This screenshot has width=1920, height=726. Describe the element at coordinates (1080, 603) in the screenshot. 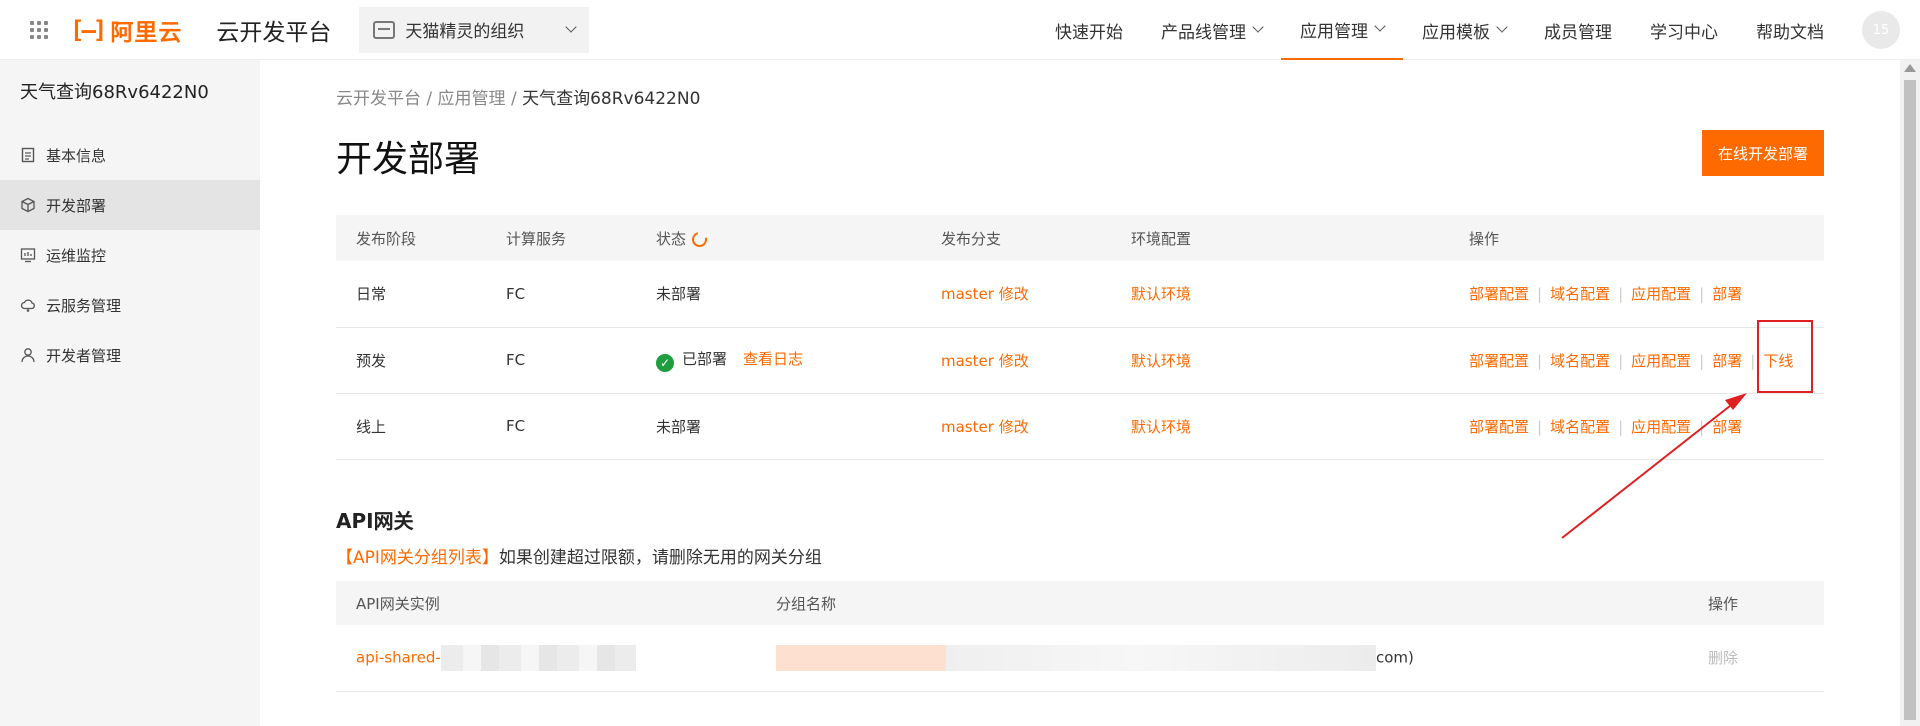

I see `table-header-row: API网关实例 分组名称 操作` at that location.